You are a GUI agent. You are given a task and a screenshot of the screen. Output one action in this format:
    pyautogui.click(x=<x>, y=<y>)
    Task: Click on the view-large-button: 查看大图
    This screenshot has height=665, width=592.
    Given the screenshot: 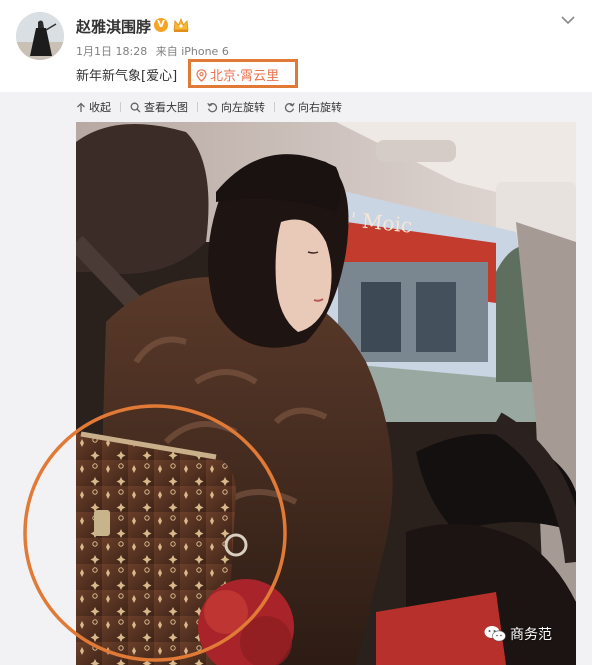 What is the action you would take?
    pyautogui.click(x=159, y=107)
    